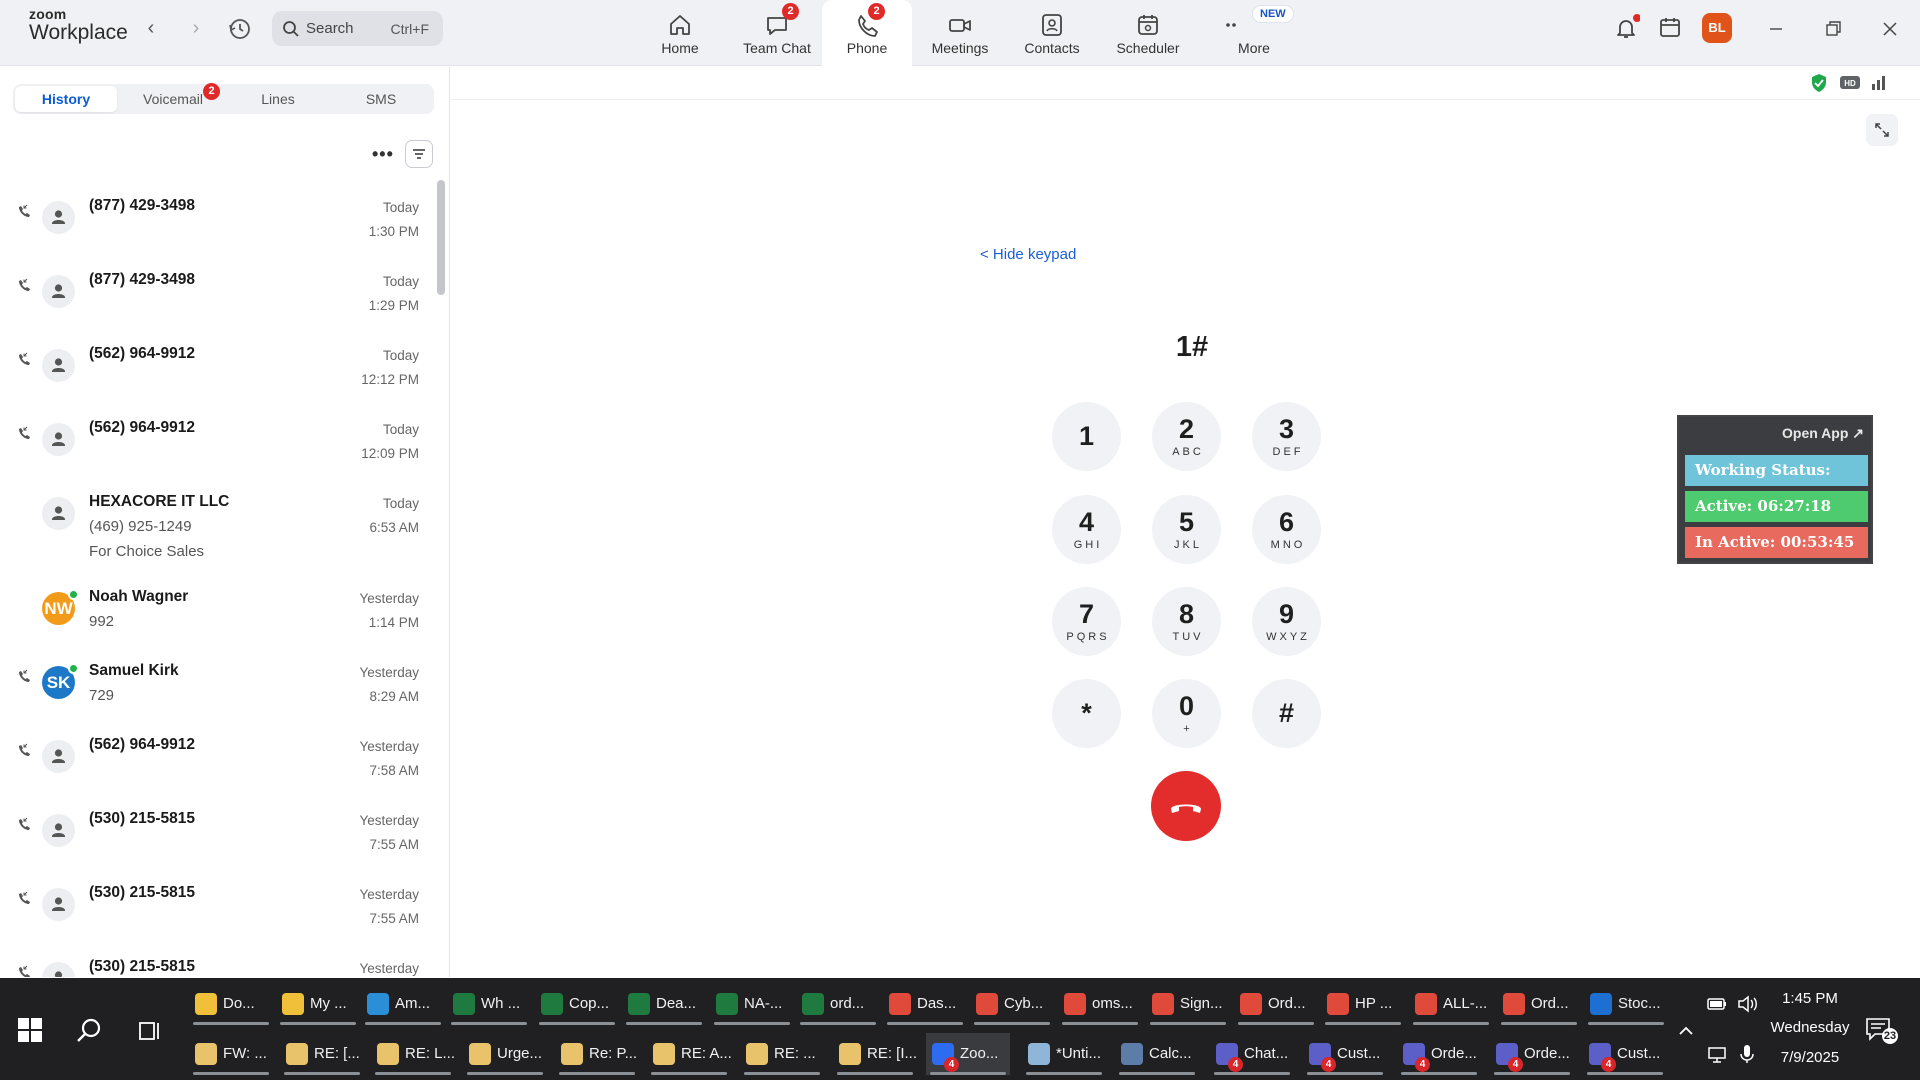  I want to click on keypad-key-hash: #, so click(1286, 713).